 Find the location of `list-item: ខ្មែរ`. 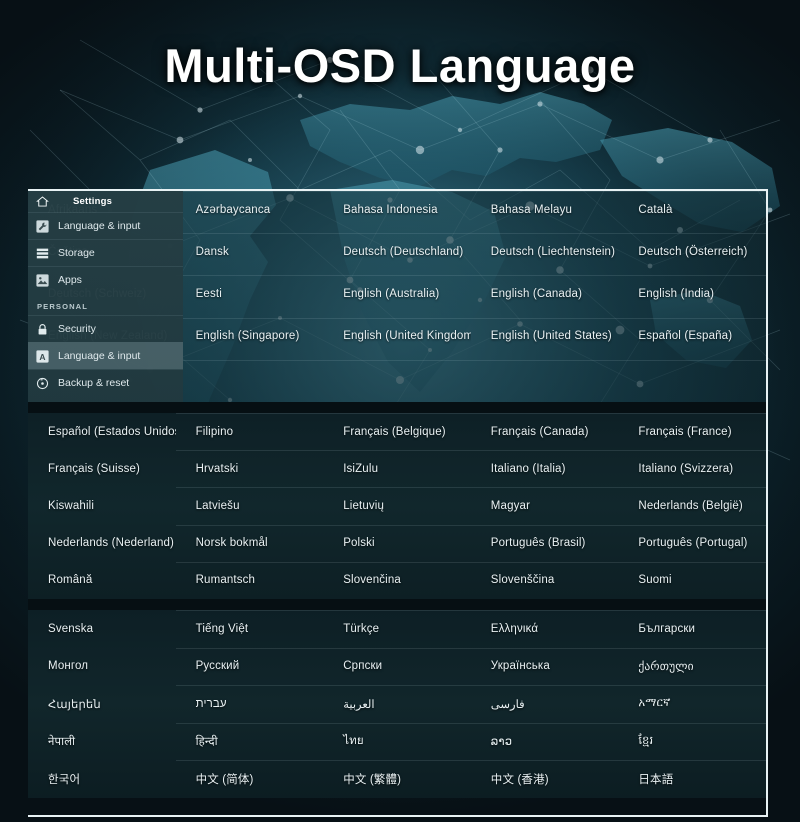

list-item: ខ្មែរ is located at coordinates (692, 740).